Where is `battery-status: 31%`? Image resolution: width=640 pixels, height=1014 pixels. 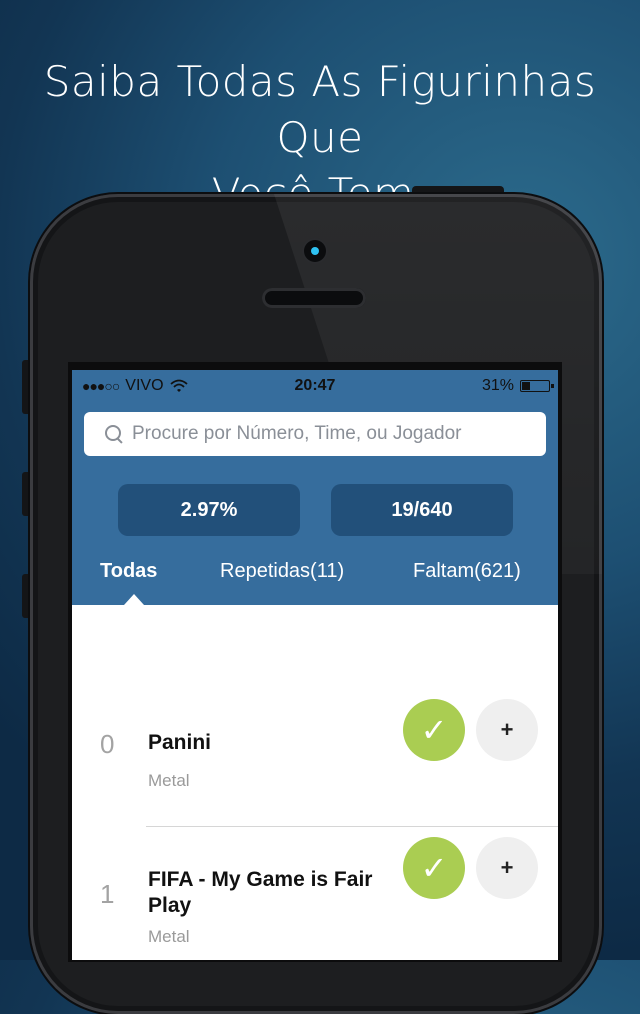
battery-status: 31% is located at coordinates (517, 386).